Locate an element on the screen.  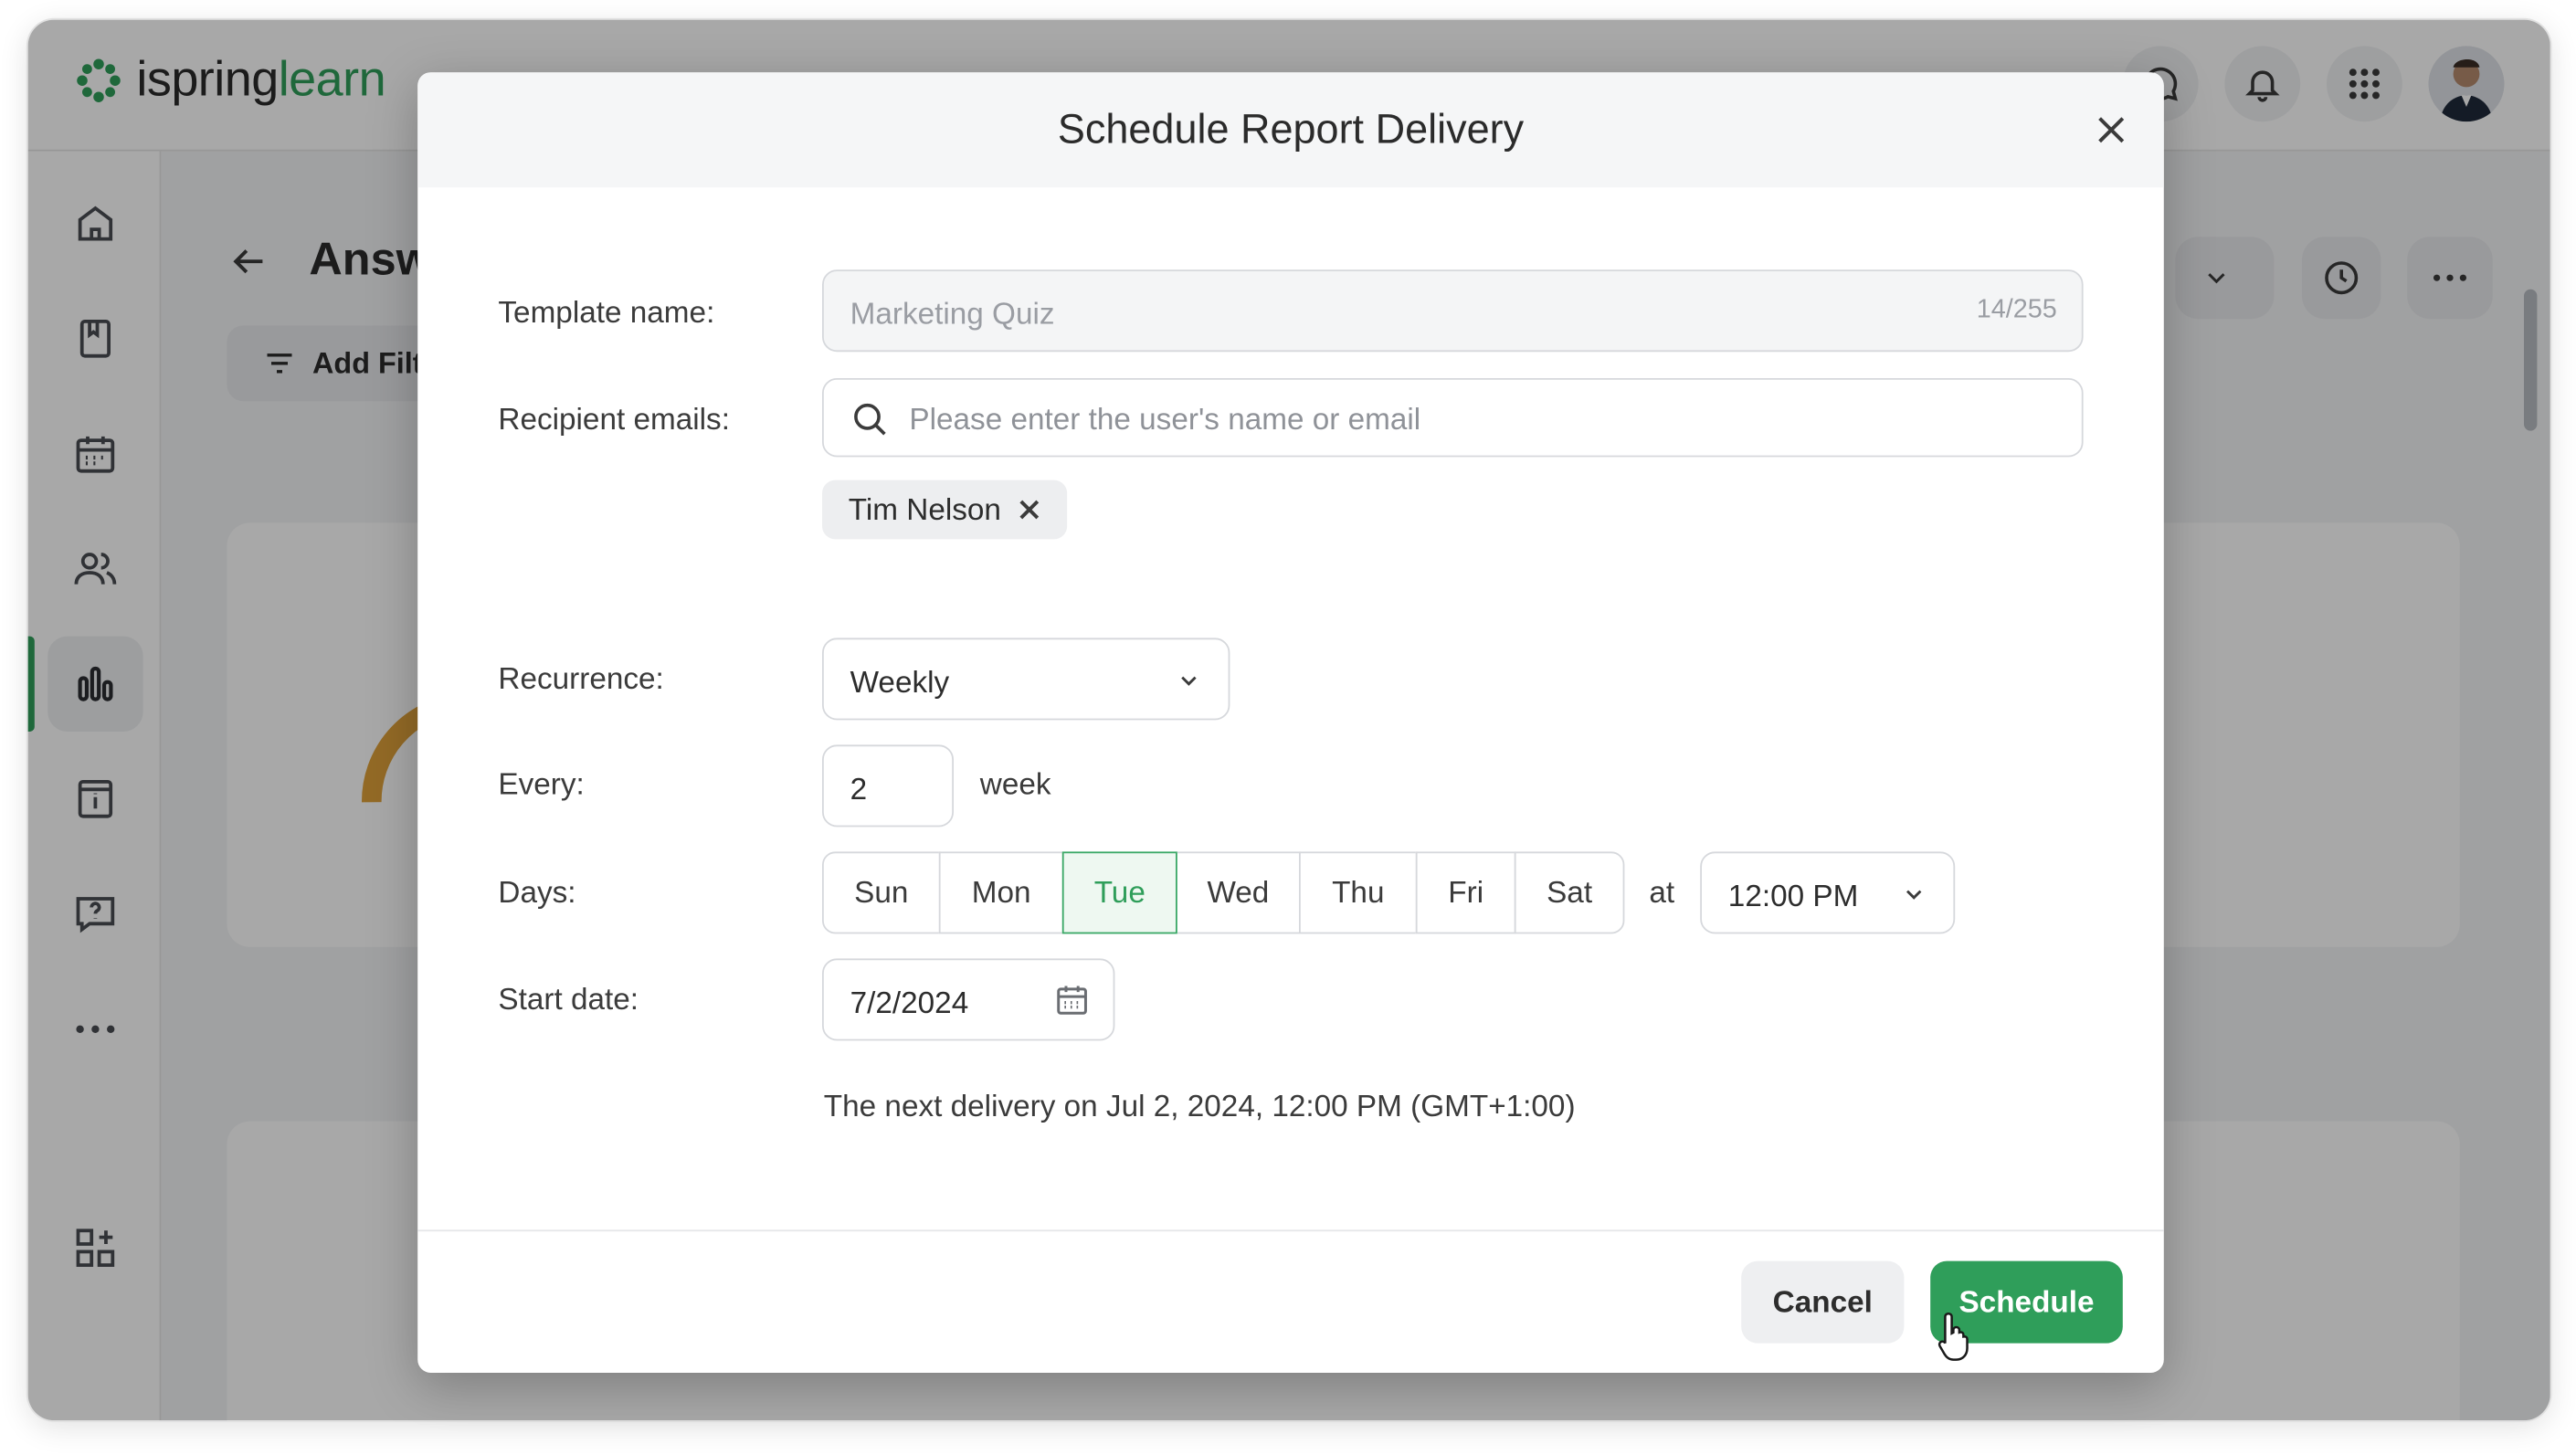
every-label: Every: is located at coordinates (541, 783).